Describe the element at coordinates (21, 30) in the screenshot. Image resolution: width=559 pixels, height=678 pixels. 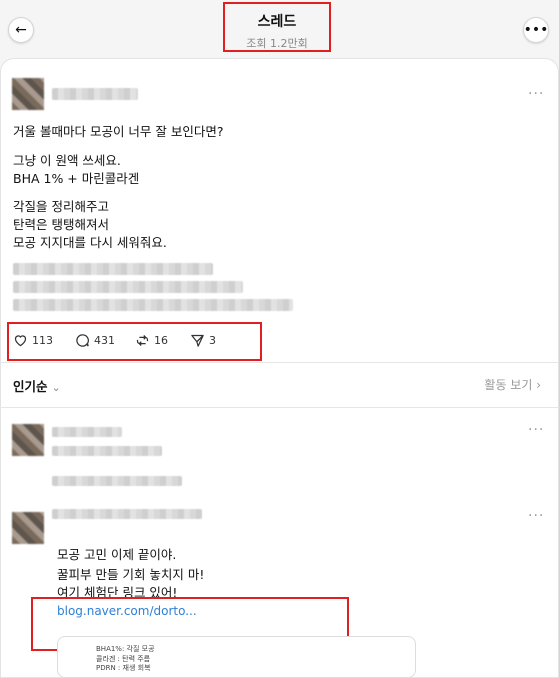
I see `back-arrow-icon: ←` at that location.